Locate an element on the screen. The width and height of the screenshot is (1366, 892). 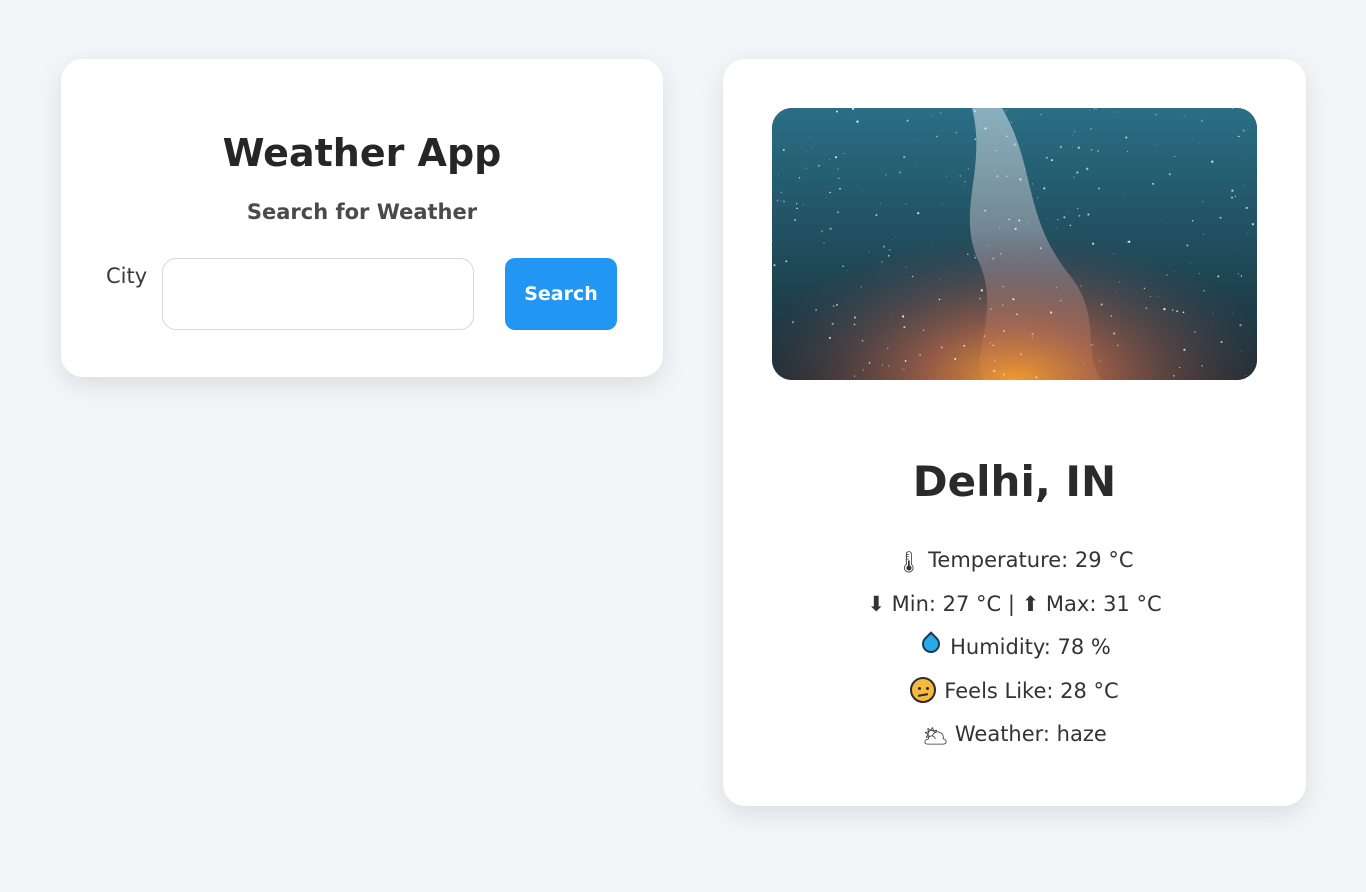
cloud-sun-icon: 🌥 is located at coordinates (935, 736).